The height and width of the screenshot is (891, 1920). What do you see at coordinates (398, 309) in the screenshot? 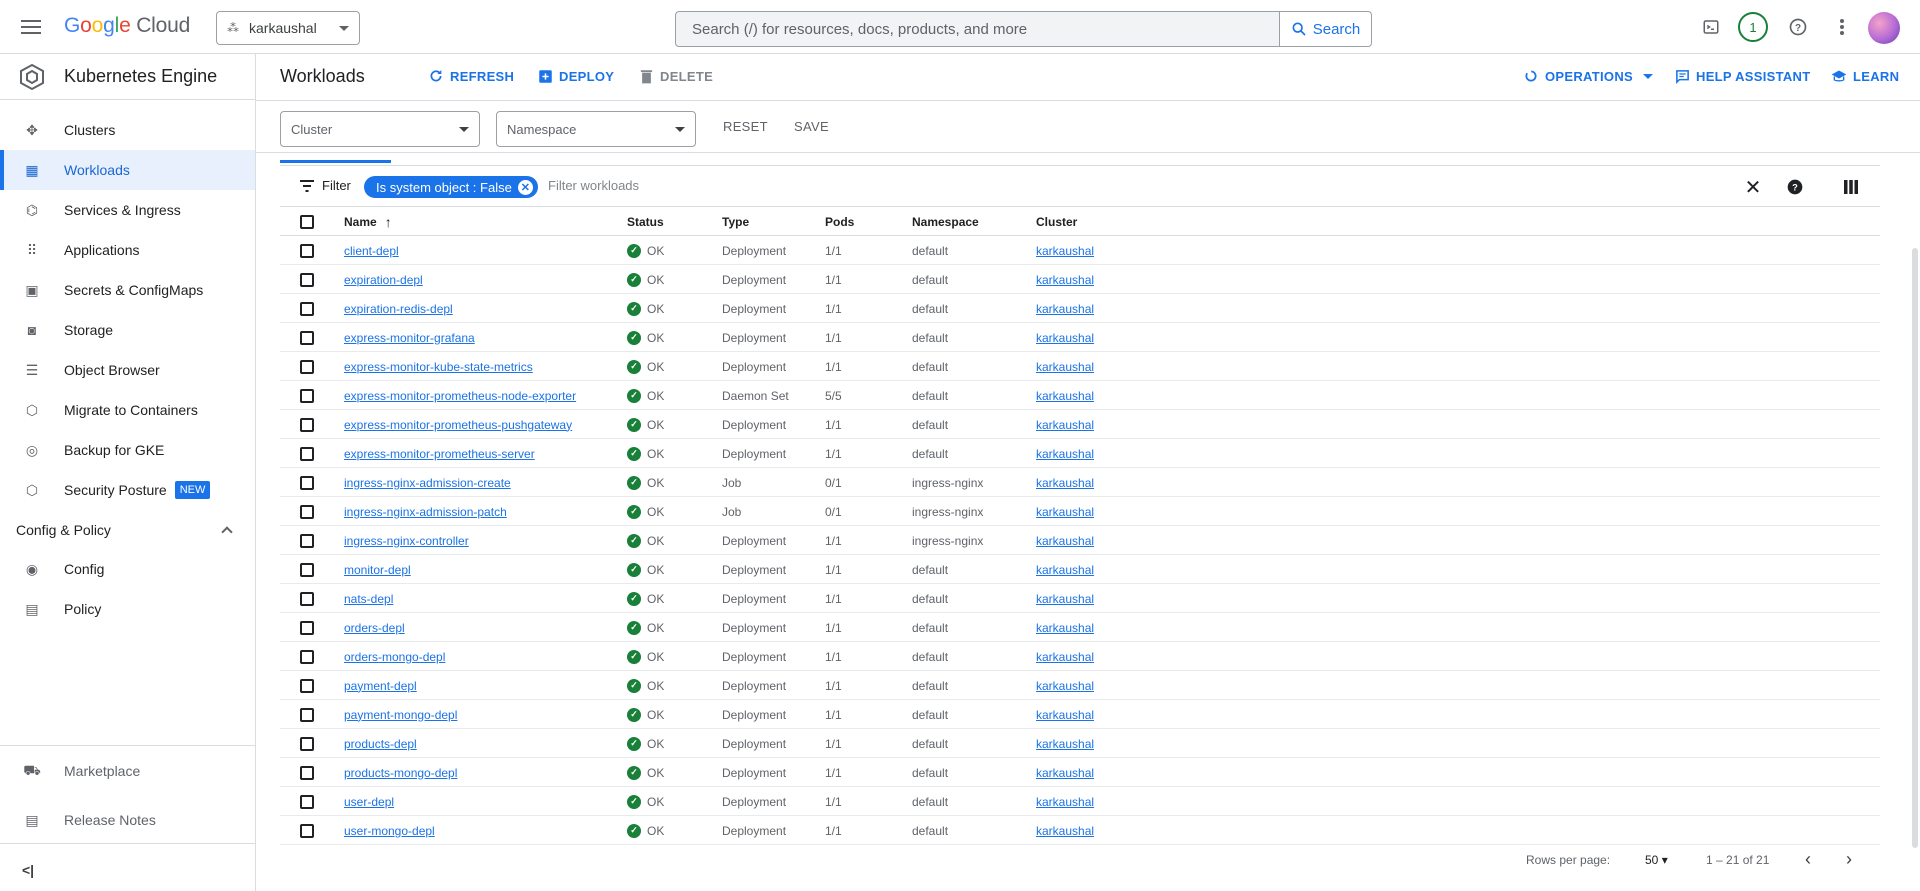
I see `workload-name-link: expiration-redis-depl` at bounding box center [398, 309].